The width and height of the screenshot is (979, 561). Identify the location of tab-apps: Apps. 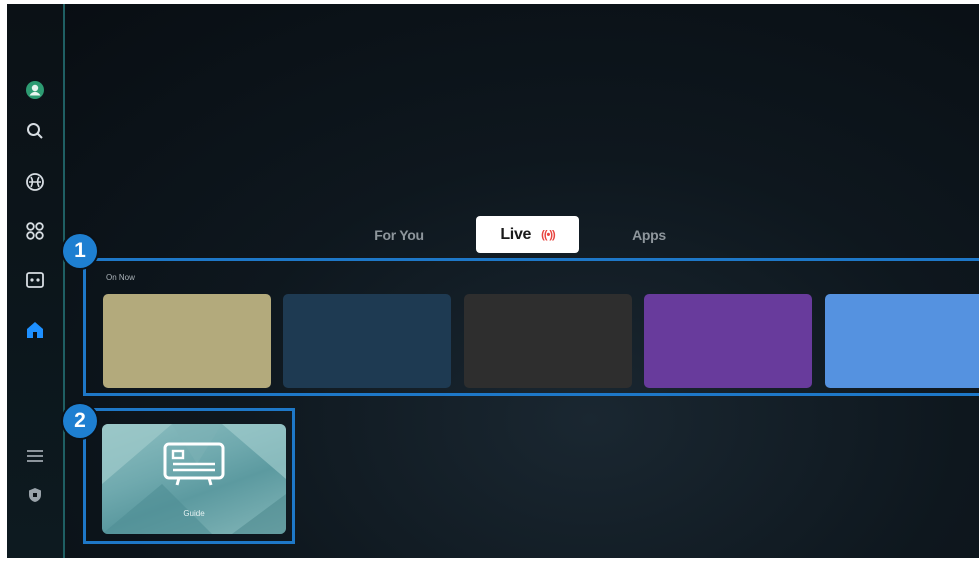
(649, 234).